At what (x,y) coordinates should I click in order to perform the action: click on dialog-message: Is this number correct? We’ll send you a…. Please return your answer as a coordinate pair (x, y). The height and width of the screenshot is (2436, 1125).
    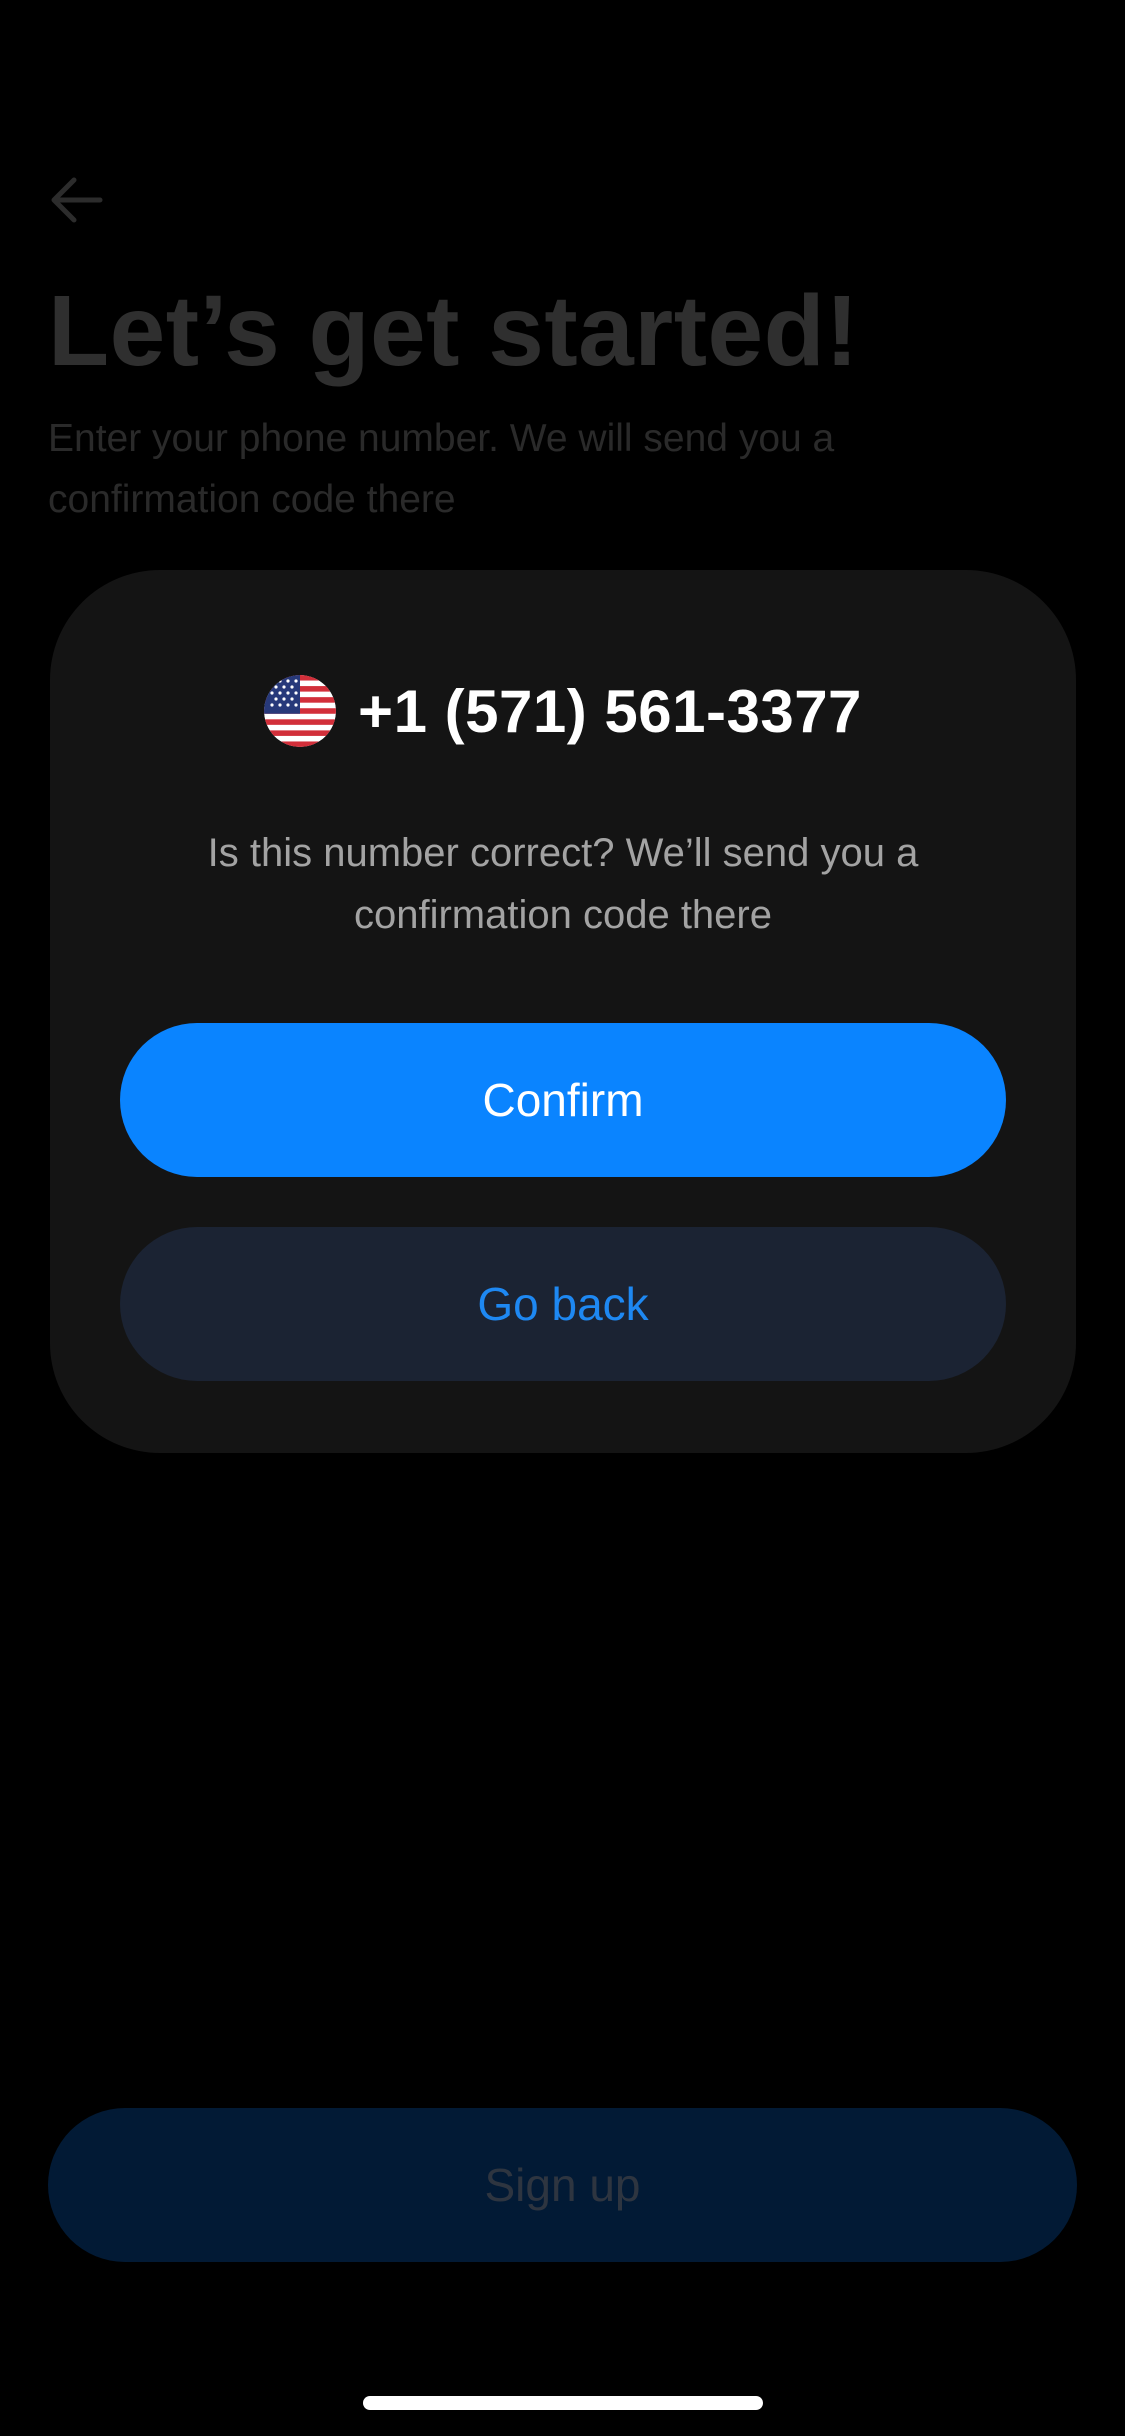
    Looking at the image, I should click on (563, 884).